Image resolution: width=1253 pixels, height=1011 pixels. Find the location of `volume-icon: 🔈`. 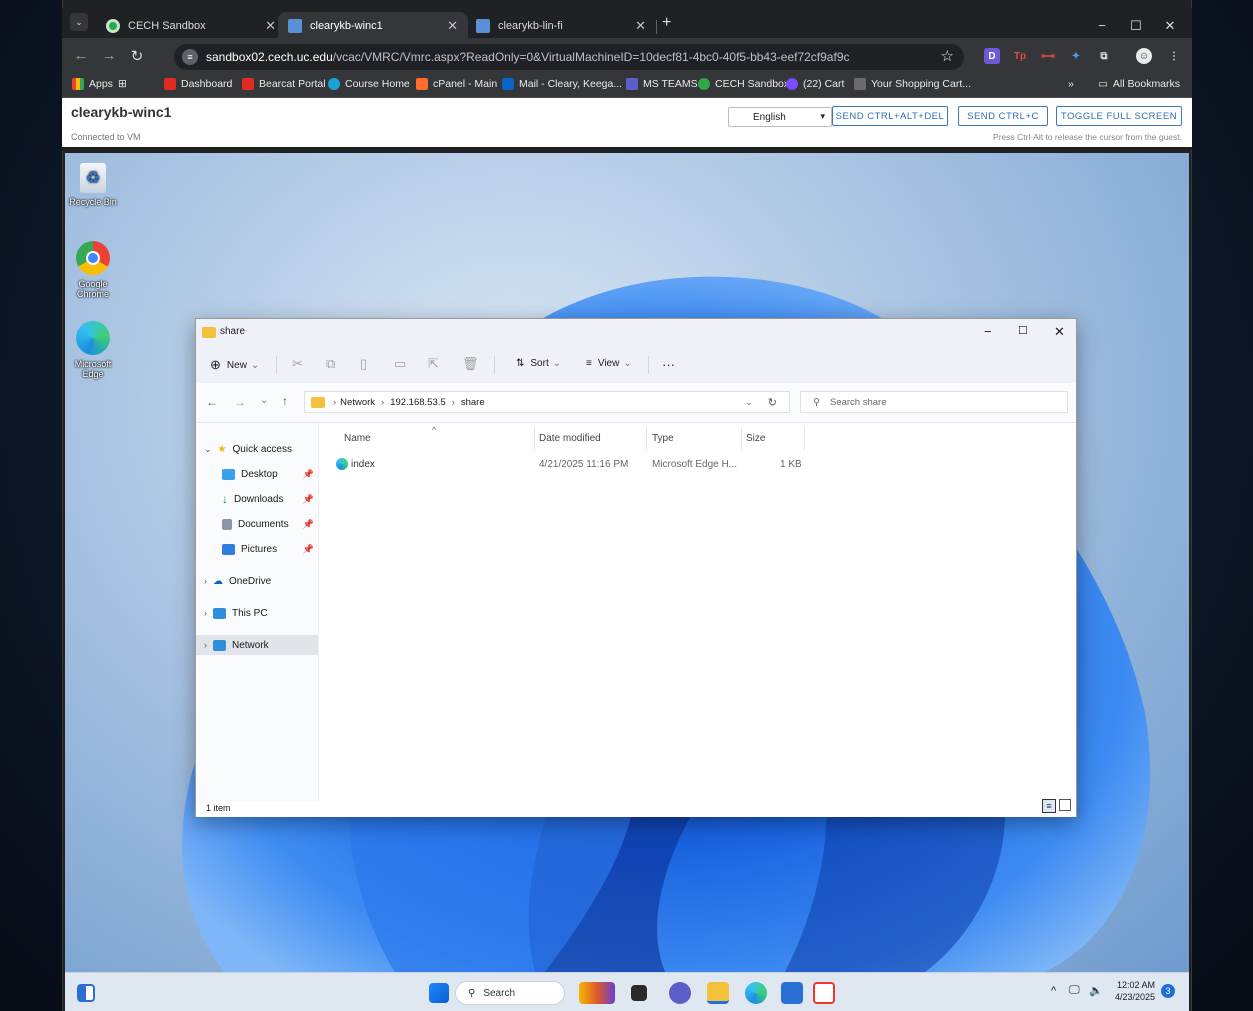

volume-icon: 🔈 is located at coordinates (1096, 990).